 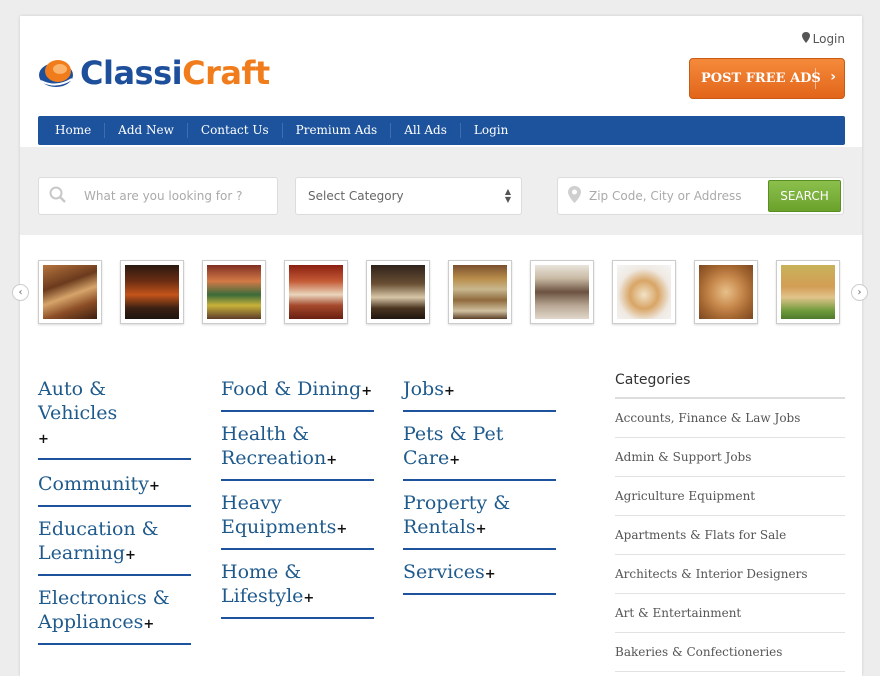 I want to click on logo-text-part2: Craft, so click(x=226, y=73).